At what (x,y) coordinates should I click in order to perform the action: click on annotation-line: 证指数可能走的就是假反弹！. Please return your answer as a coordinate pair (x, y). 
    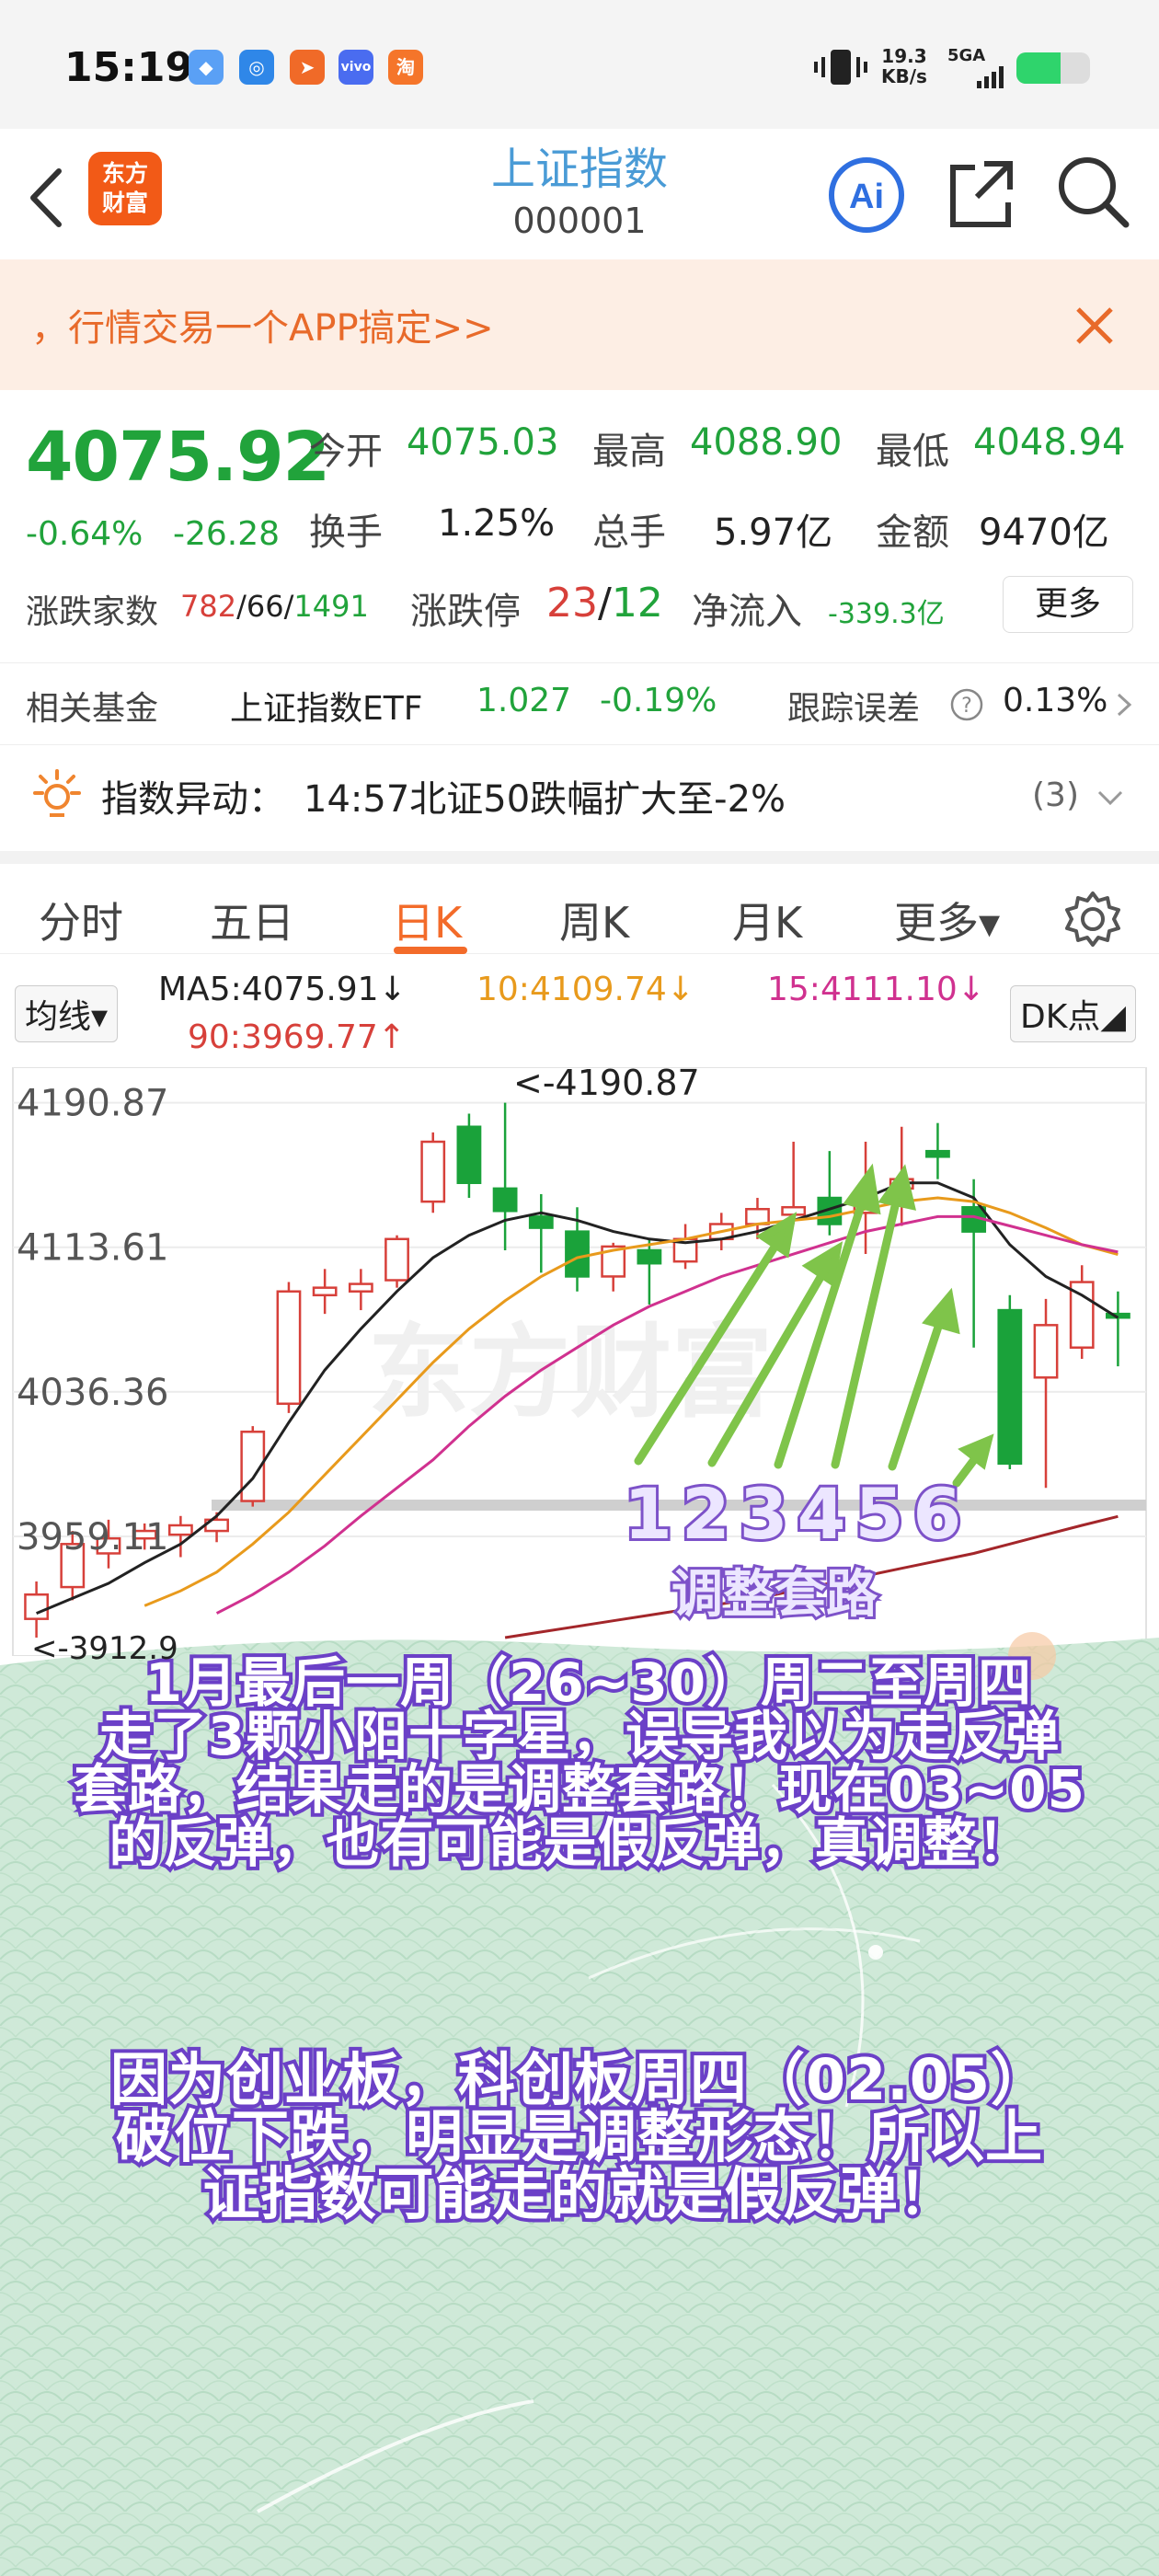
    Looking at the image, I should click on (578, 2193).